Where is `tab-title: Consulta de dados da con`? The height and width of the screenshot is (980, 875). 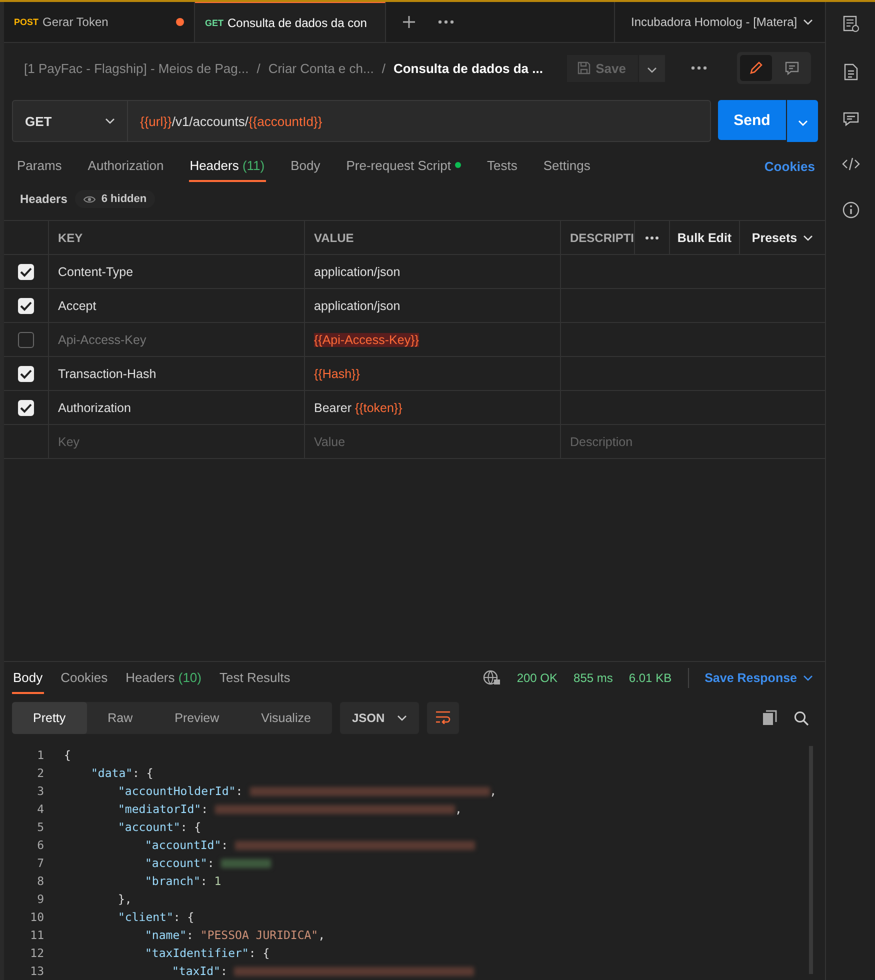 tab-title: Consulta de dados da con is located at coordinates (298, 23).